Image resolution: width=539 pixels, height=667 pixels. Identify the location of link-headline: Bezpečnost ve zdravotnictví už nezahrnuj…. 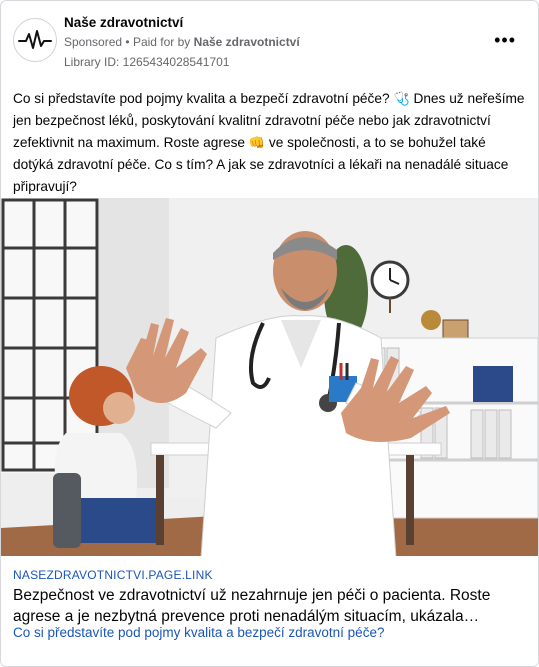
(270, 606).